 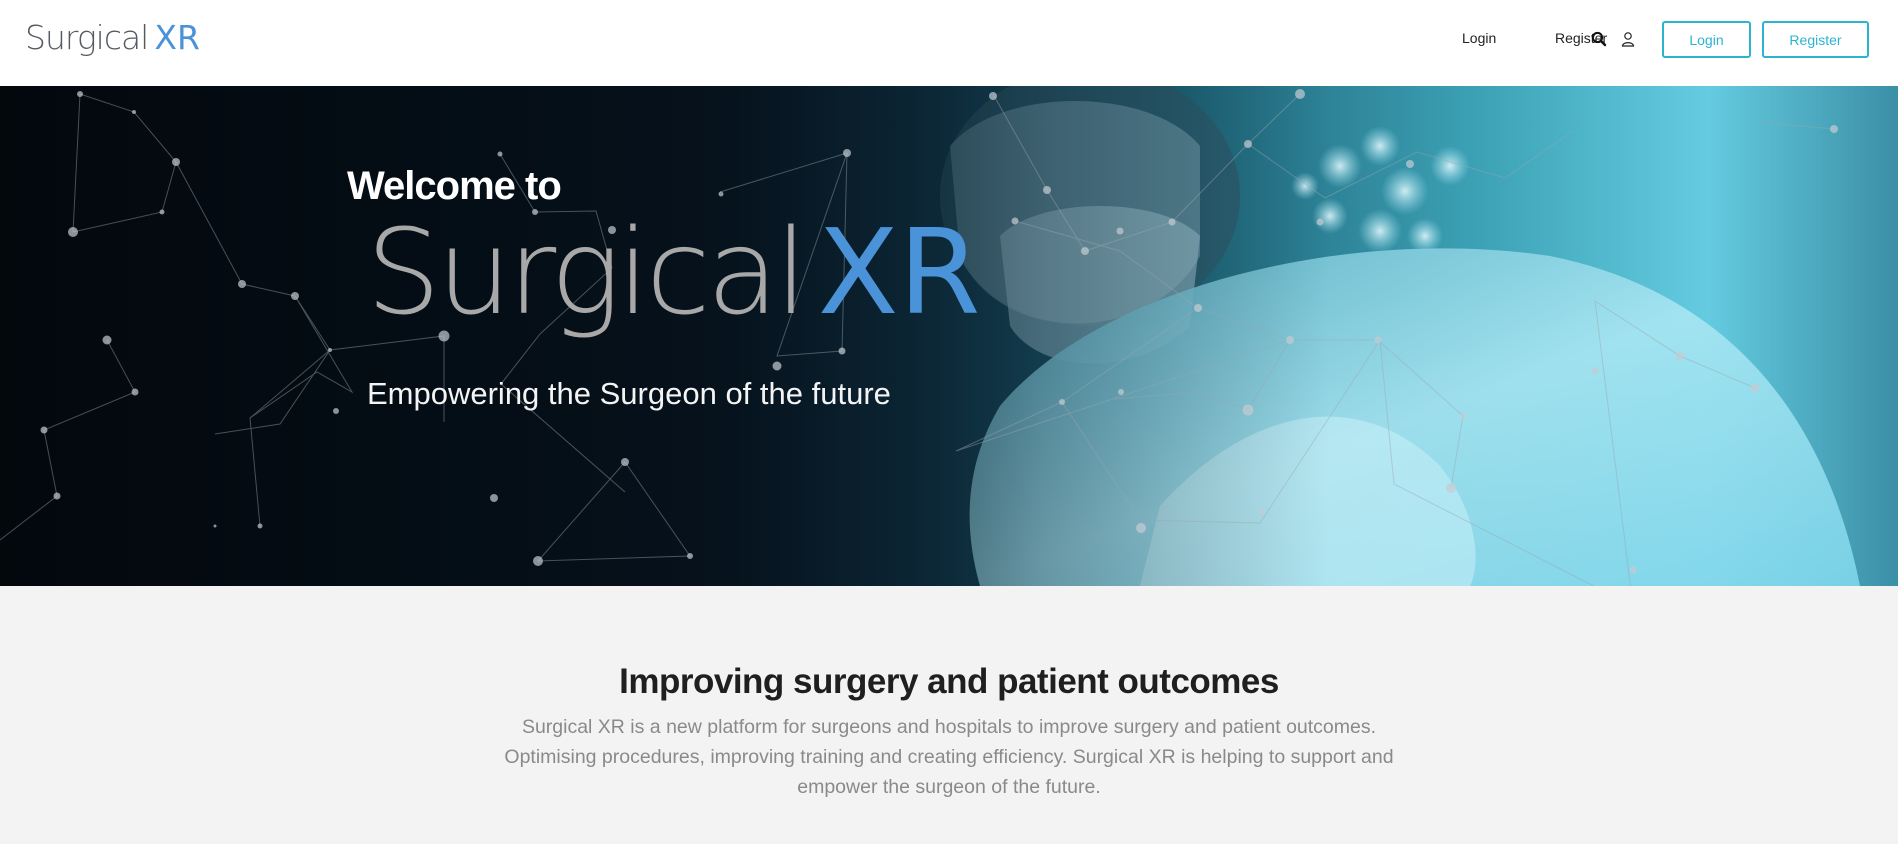 What do you see at coordinates (1815, 39) in the screenshot?
I see `register-button: Register` at bounding box center [1815, 39].